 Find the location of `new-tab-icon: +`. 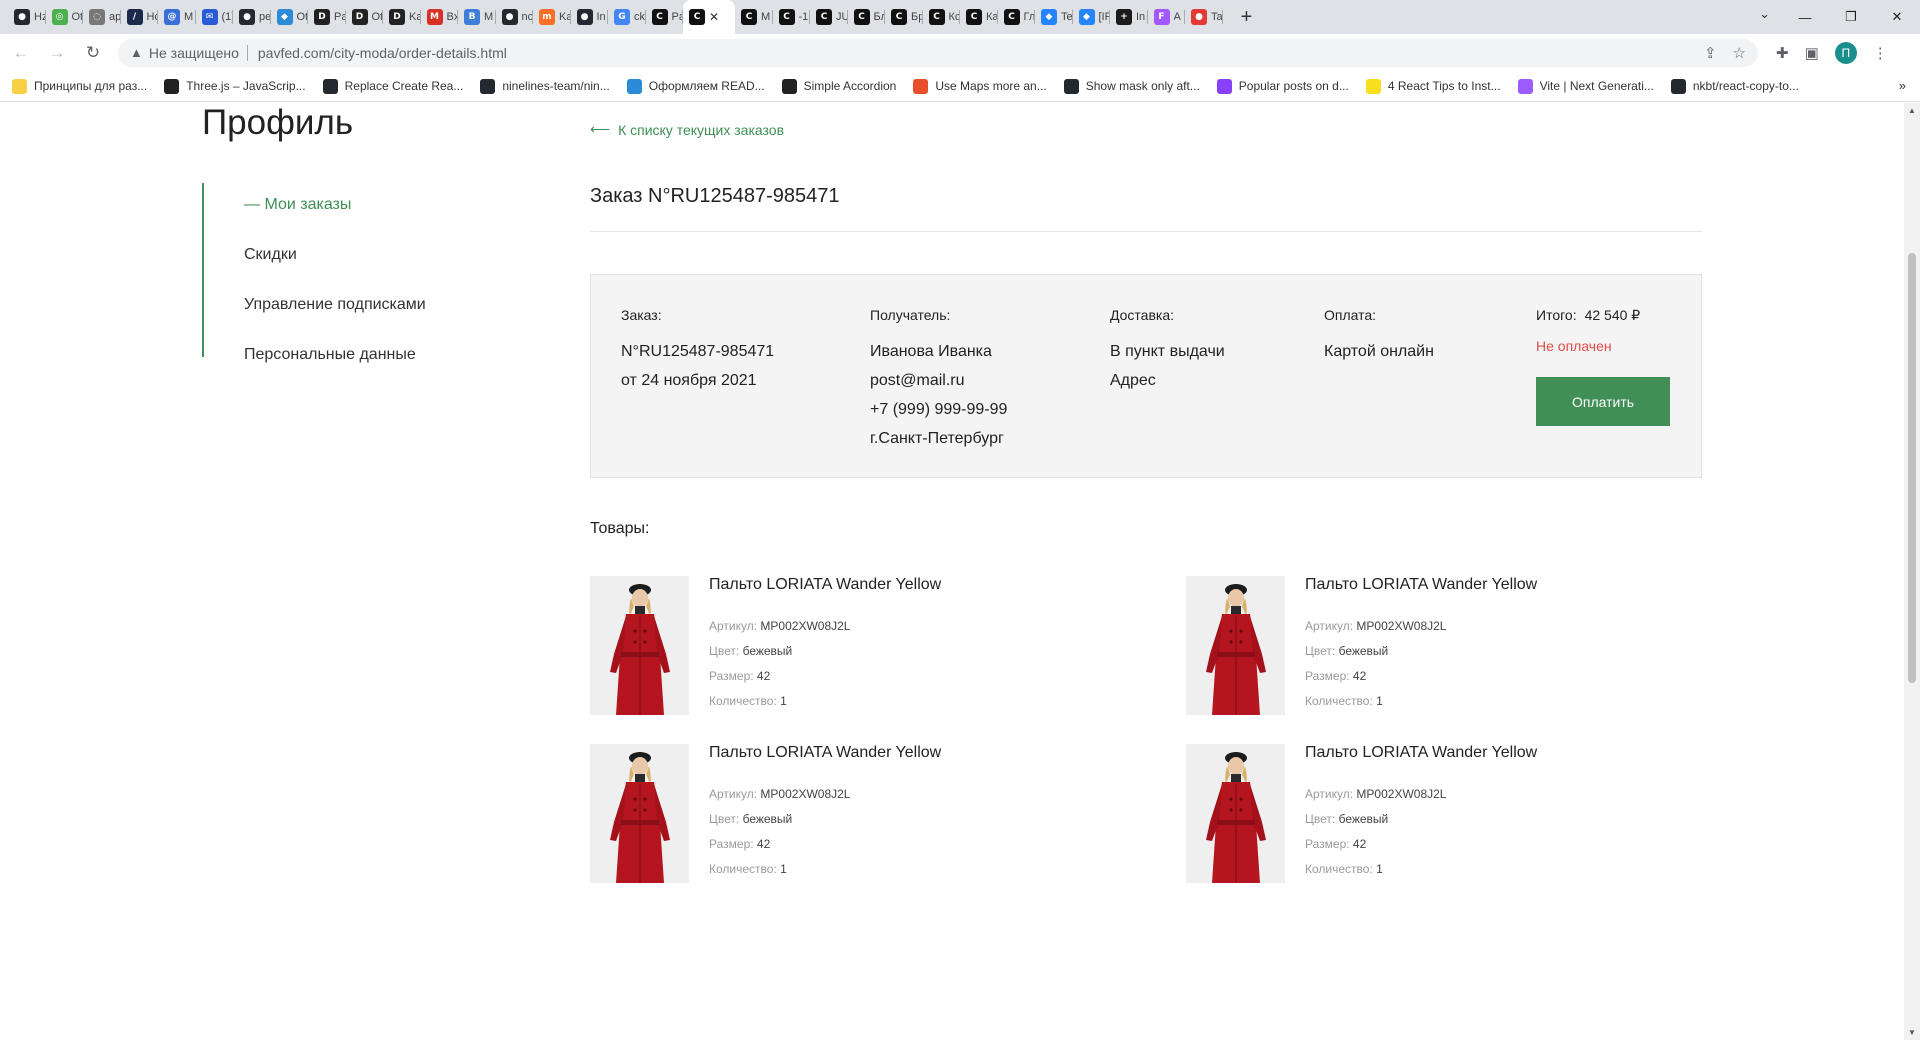

new-tab-icon: + is located at coordinates (1247, 17).